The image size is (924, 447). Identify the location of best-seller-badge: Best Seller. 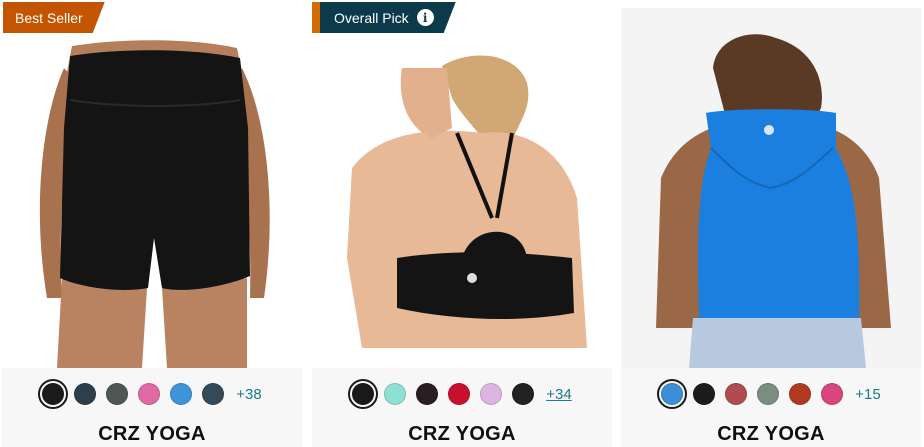
(54, 17).